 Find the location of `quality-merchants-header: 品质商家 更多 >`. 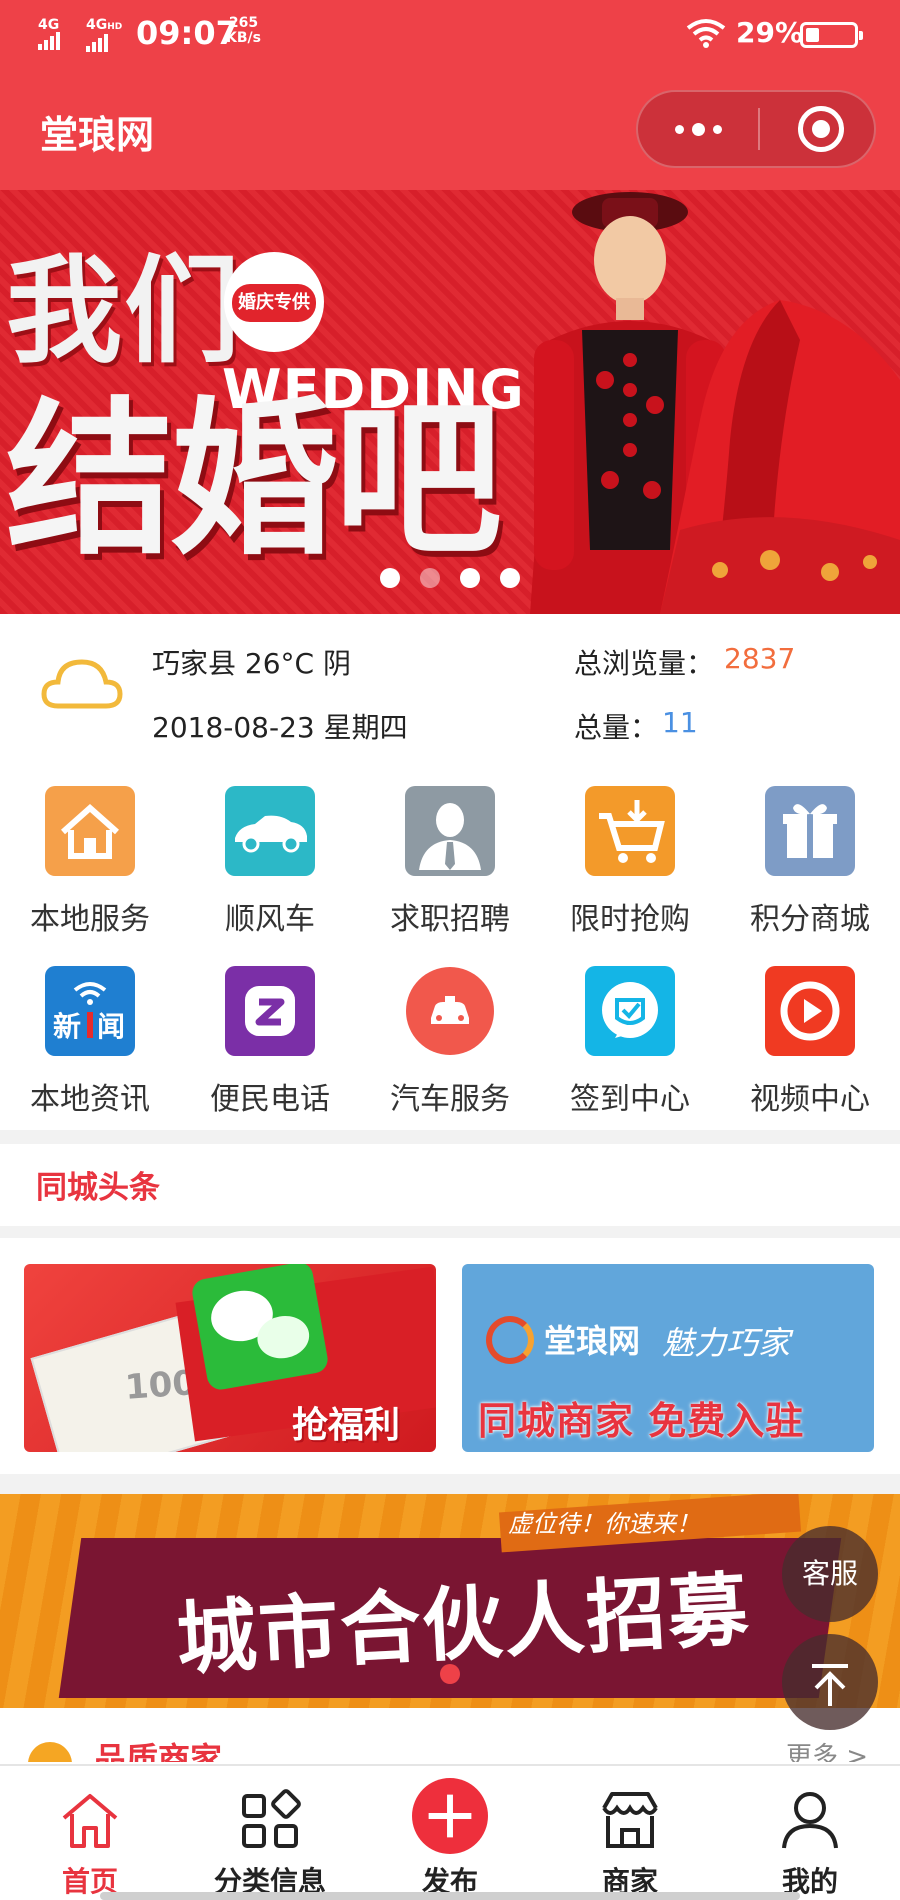

quality-merchants-header: 品质商家 更多 > is located at coordinates (450, 1742).